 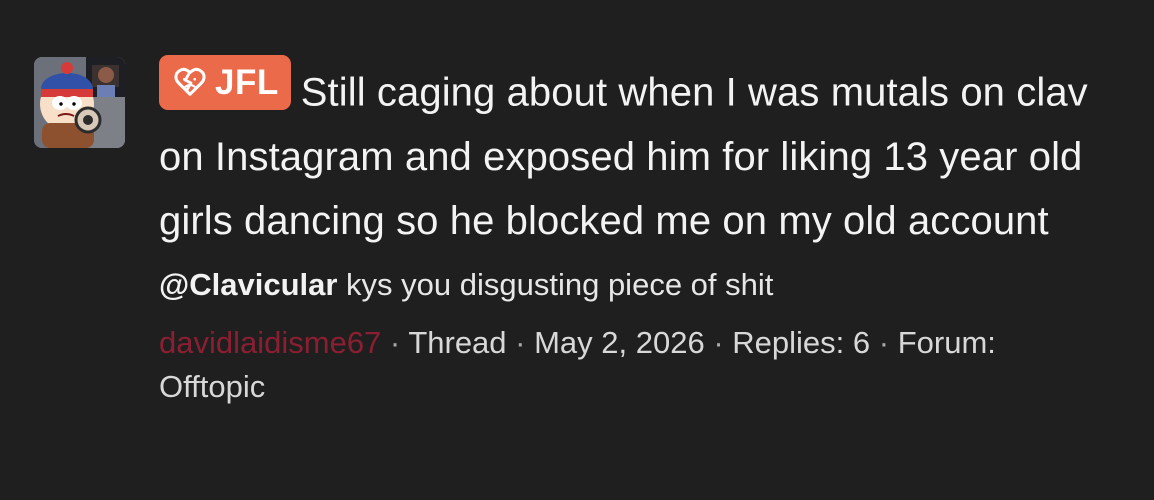 I want to click on thread-prefix-badge: JFL, so click(x=225, y=82).